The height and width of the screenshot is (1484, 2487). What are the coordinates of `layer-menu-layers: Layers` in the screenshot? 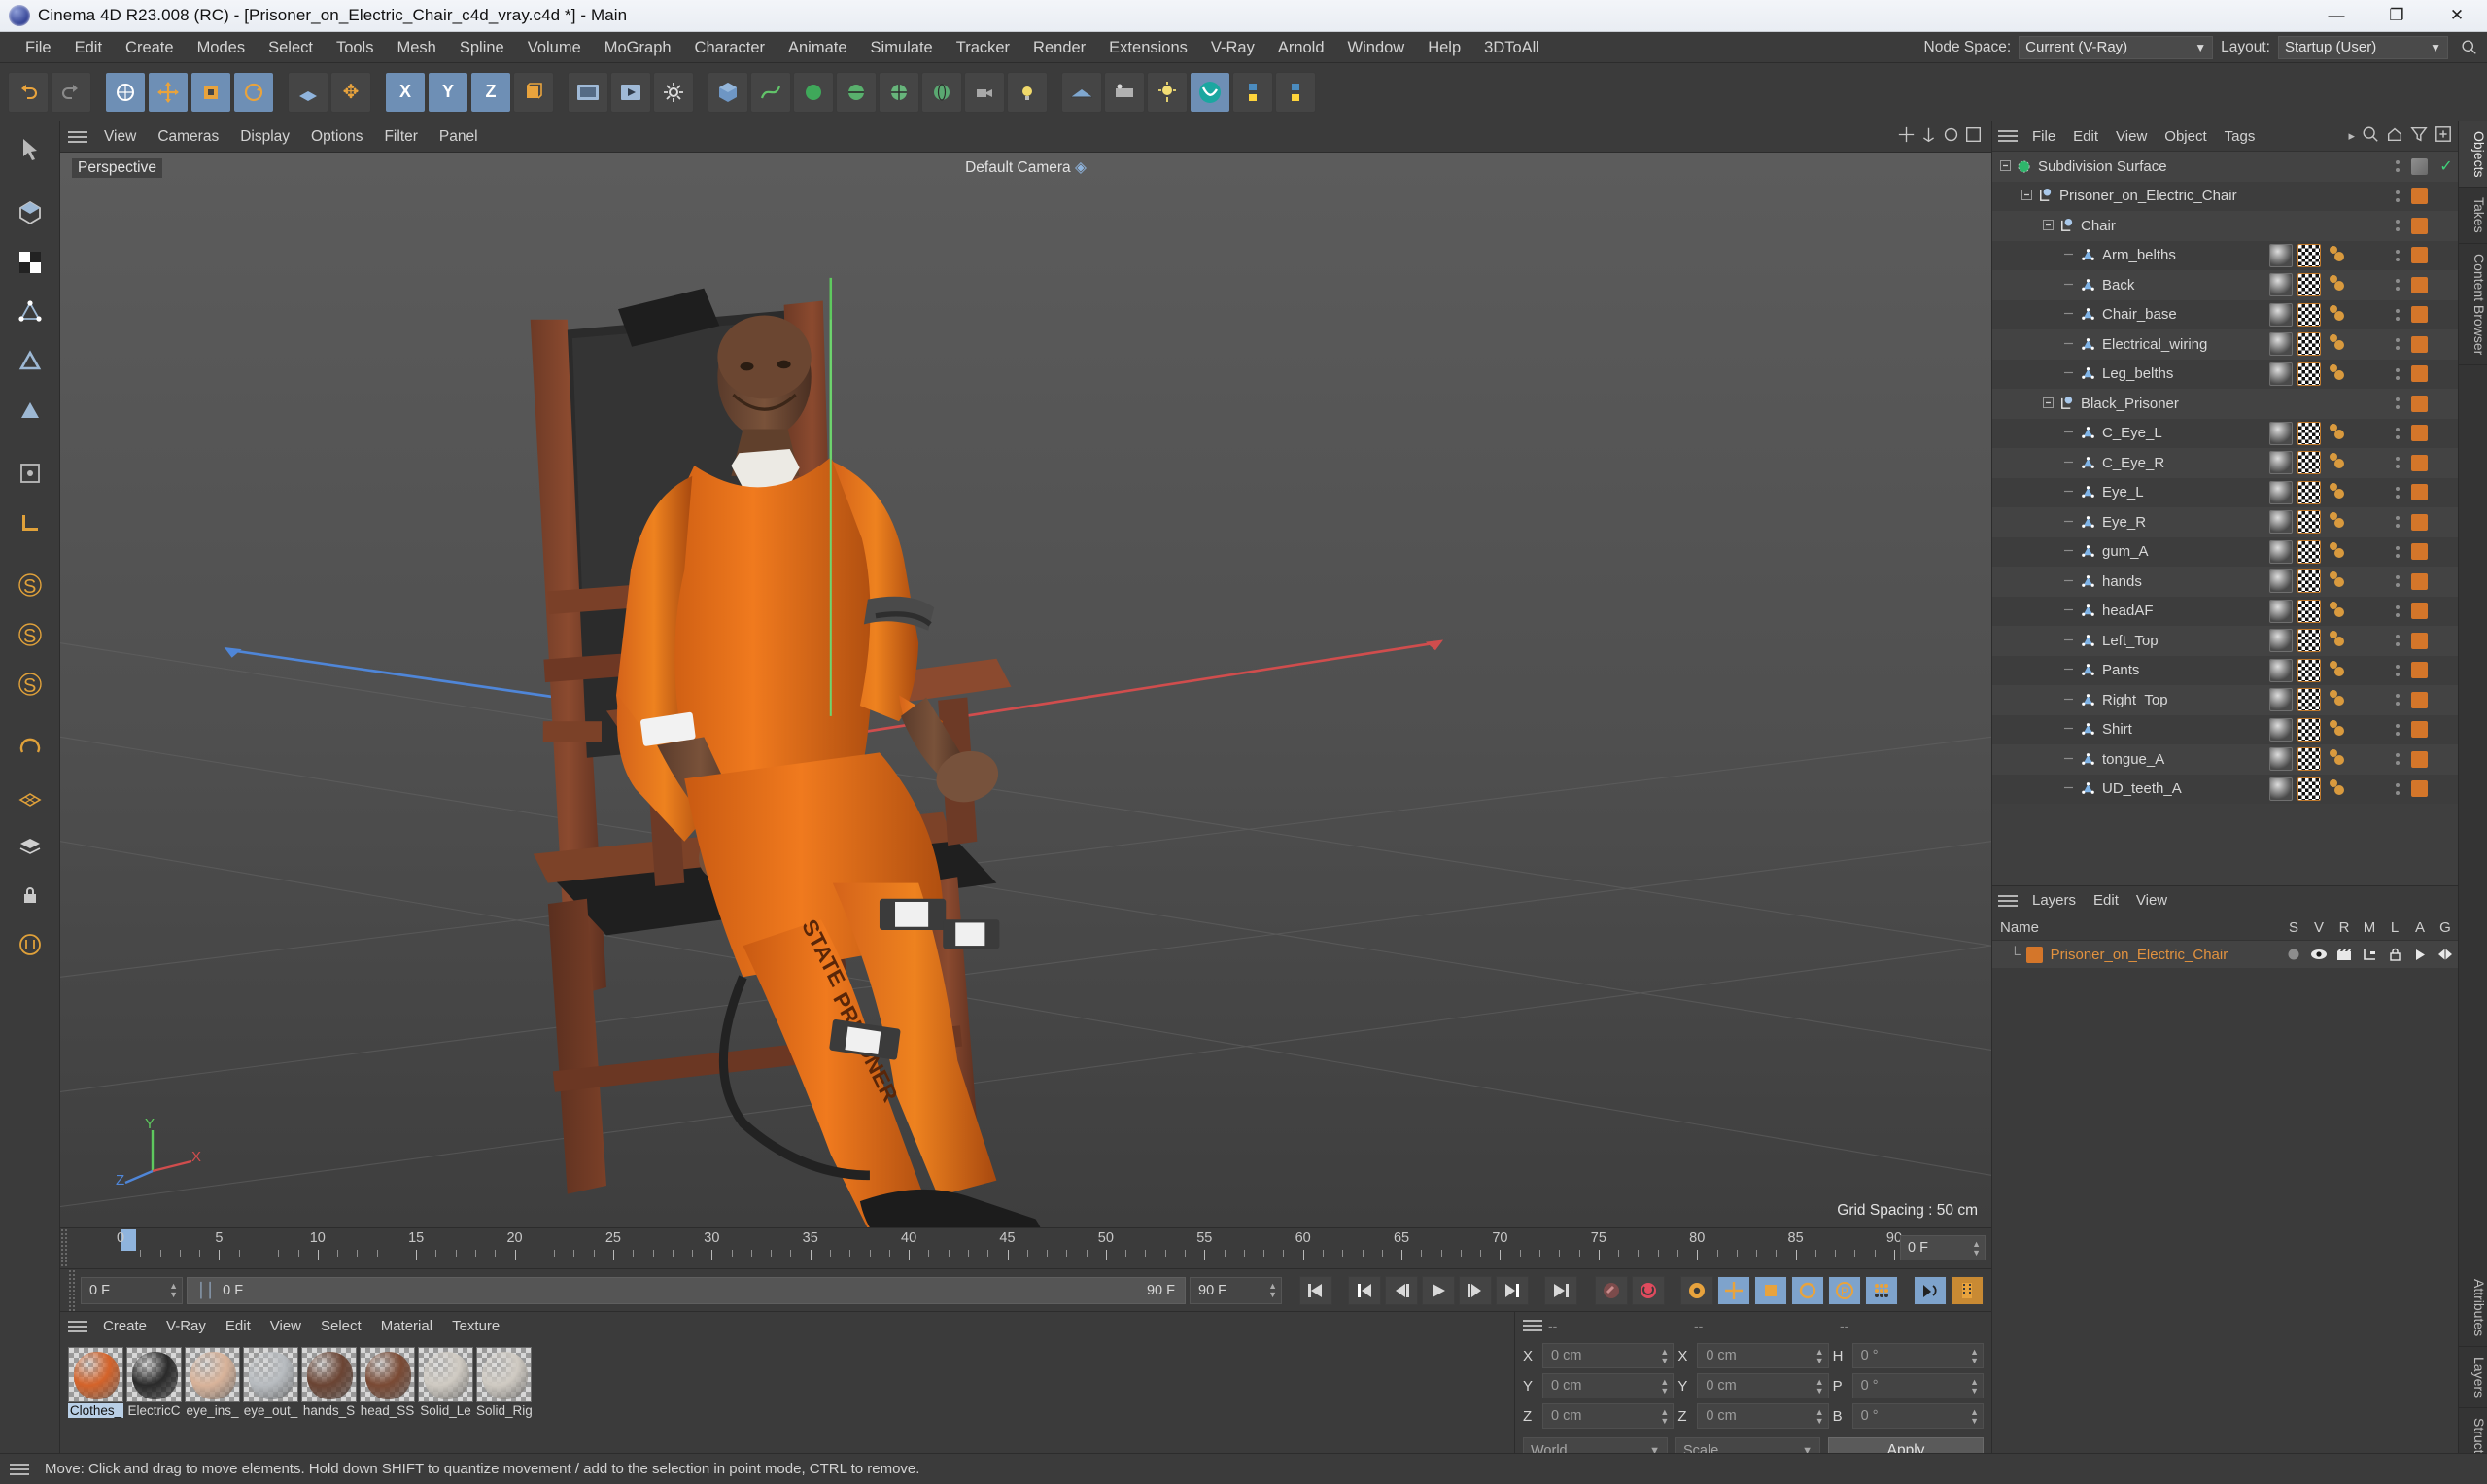 It's located at (2054, 900).